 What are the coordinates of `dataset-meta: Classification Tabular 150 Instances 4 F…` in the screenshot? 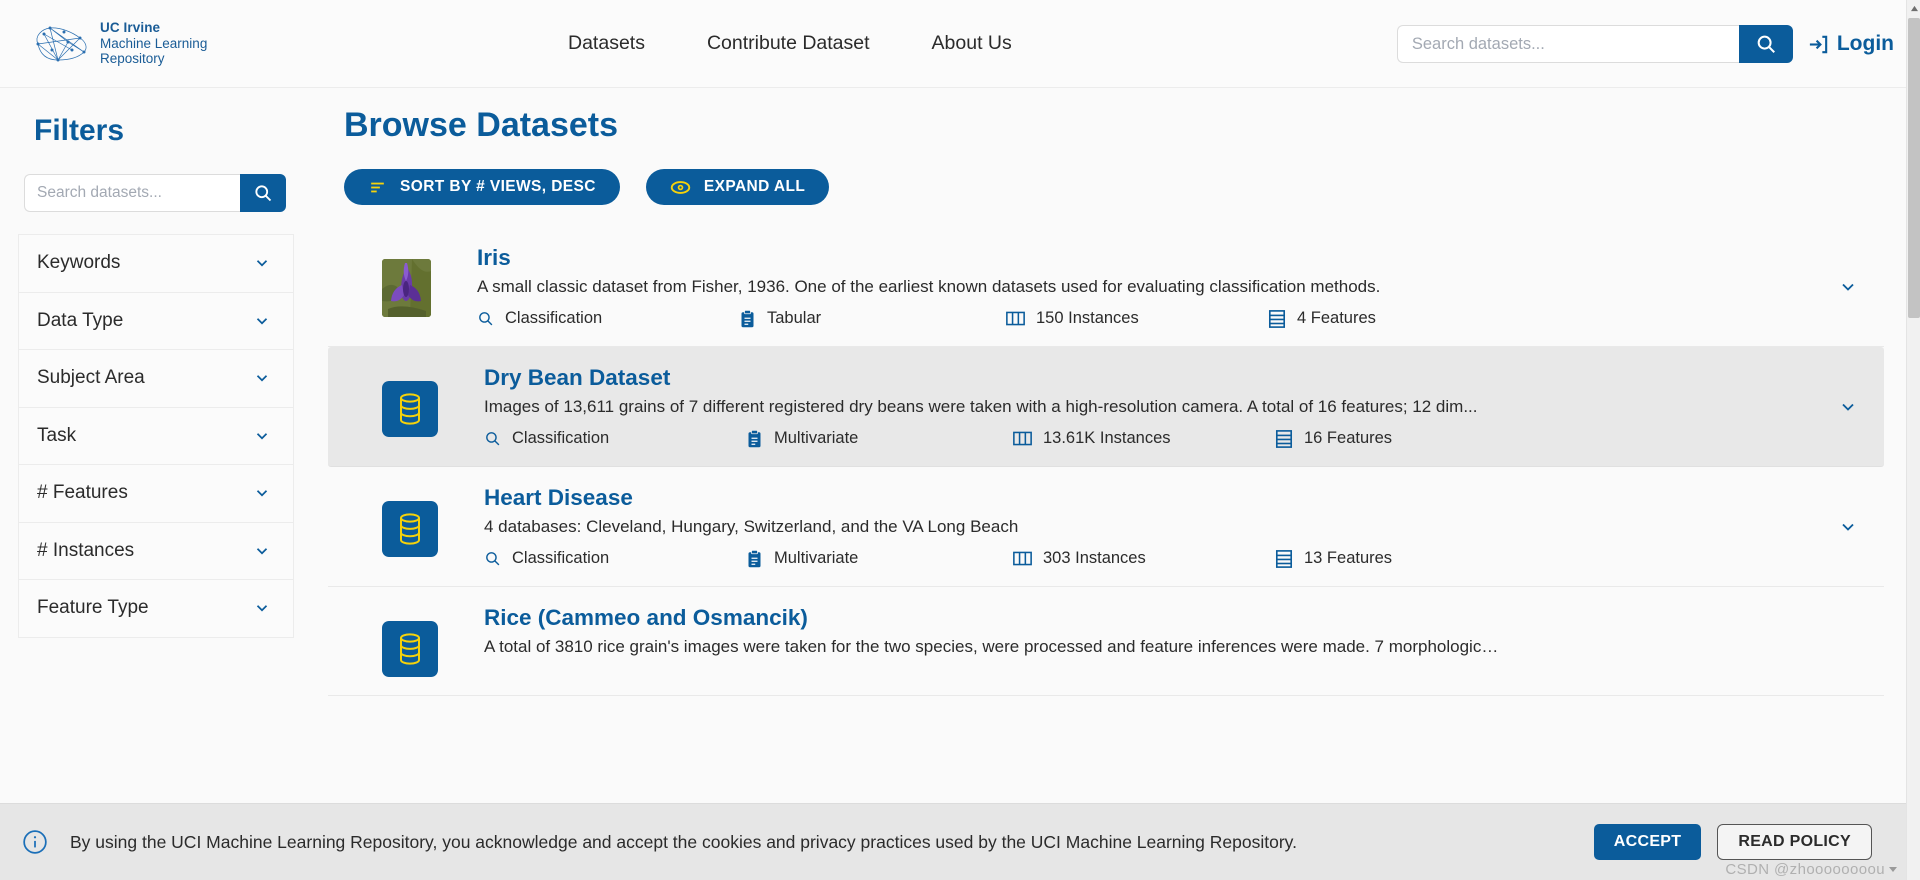 It's located at (1157, 318).